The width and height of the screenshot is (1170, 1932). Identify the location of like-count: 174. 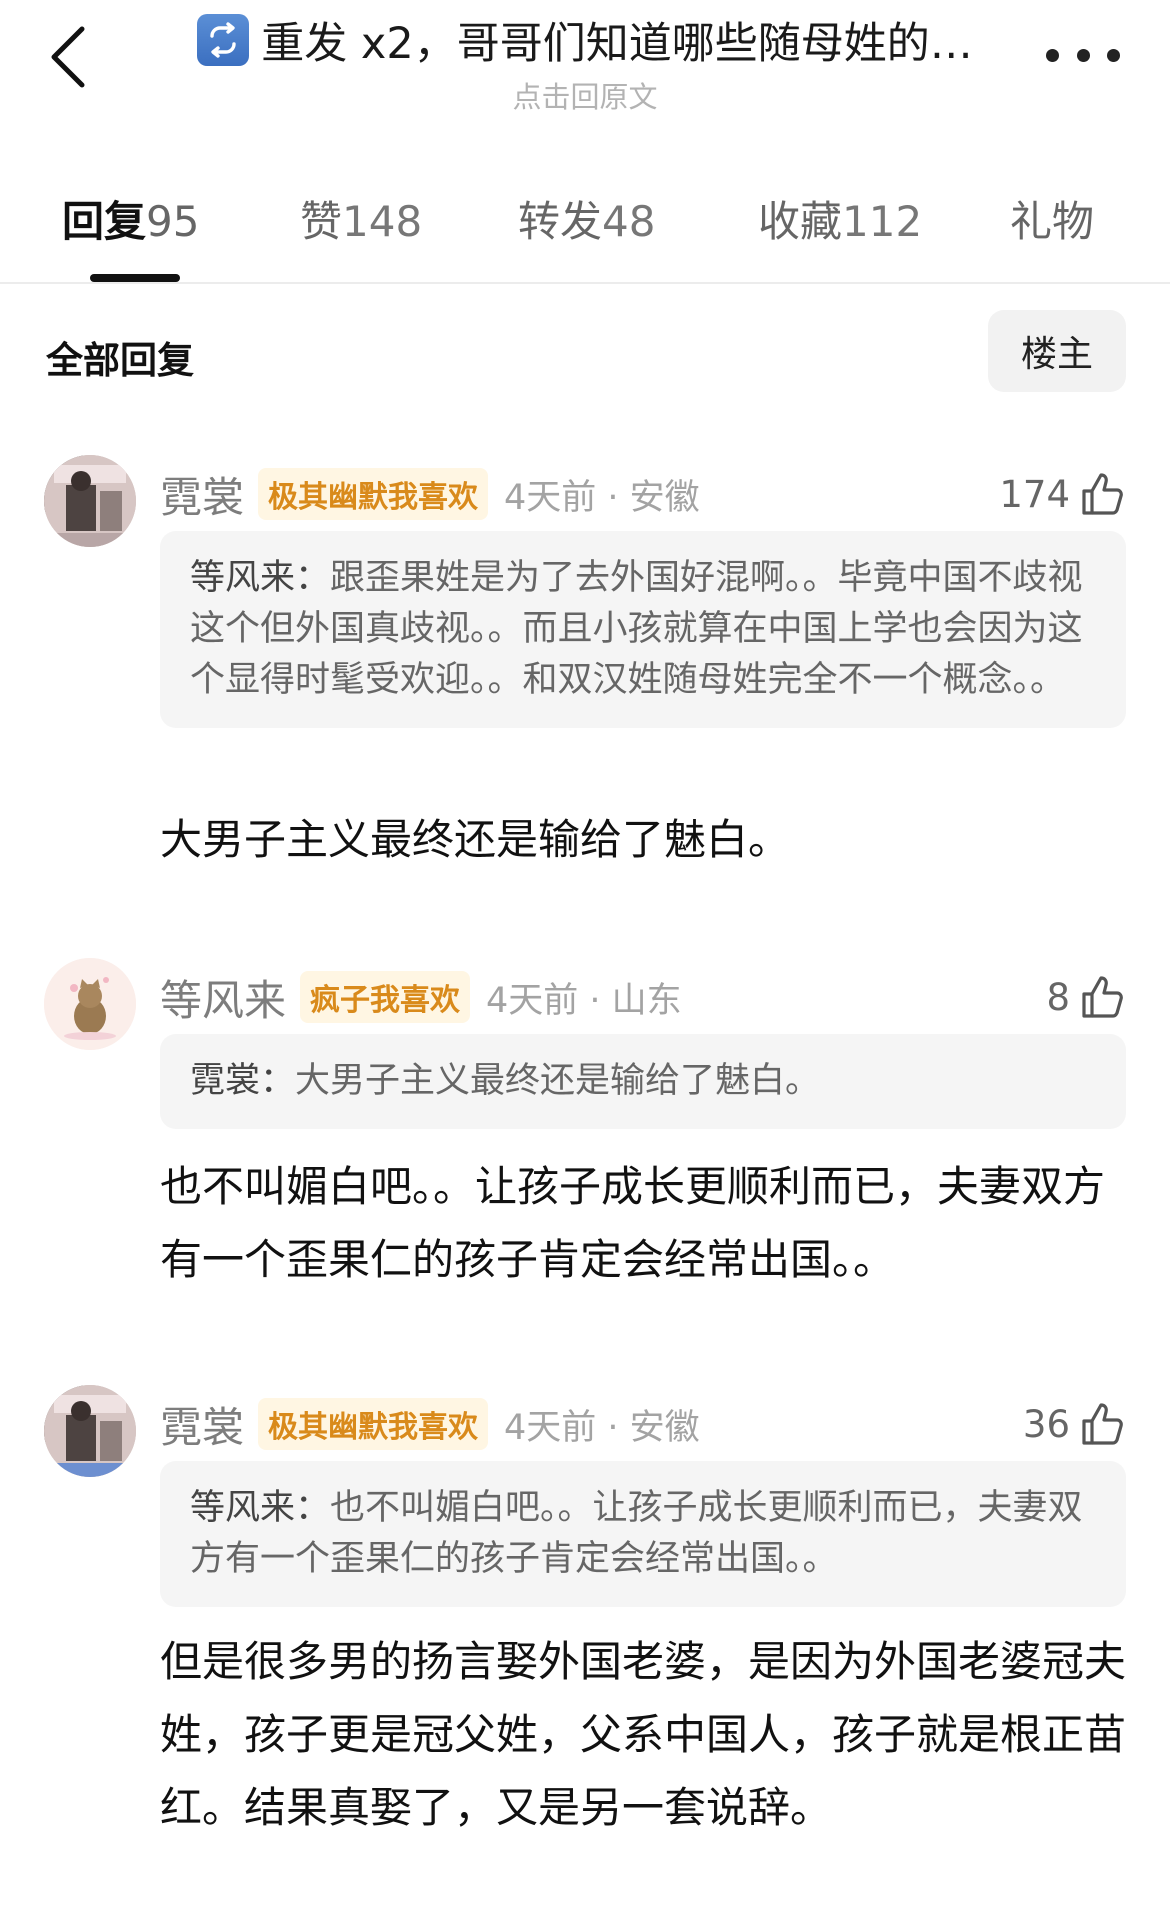
(1034, 494).